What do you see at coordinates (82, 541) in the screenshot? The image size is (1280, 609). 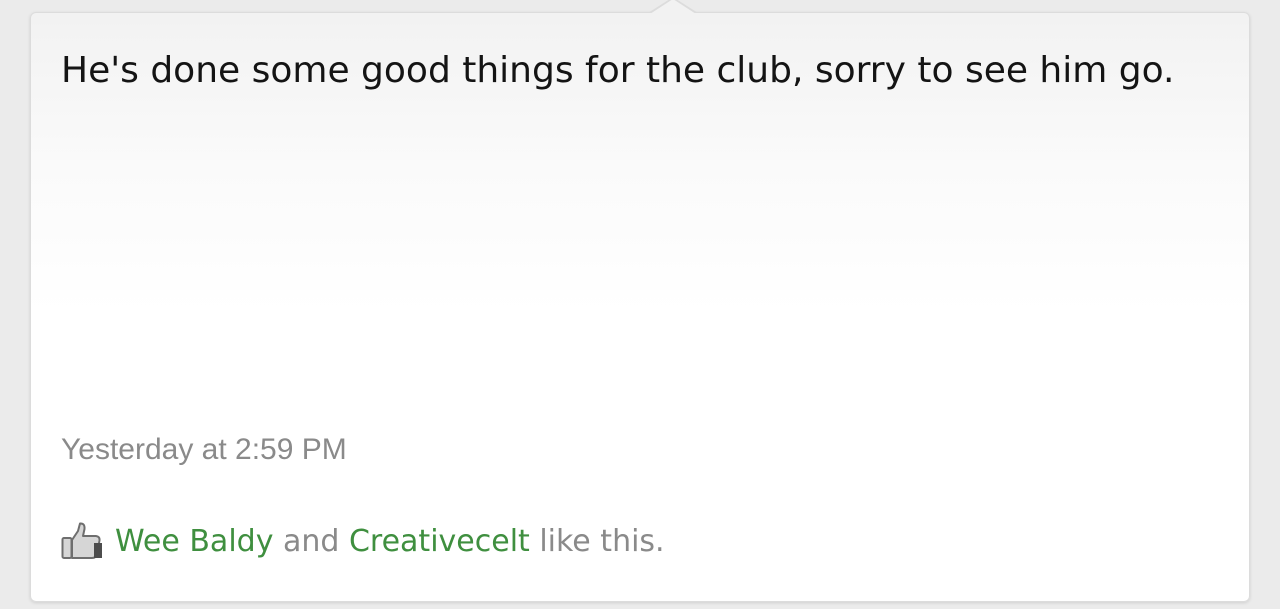 I see `thumbs-up-icon` at bounding box center [82, 541].